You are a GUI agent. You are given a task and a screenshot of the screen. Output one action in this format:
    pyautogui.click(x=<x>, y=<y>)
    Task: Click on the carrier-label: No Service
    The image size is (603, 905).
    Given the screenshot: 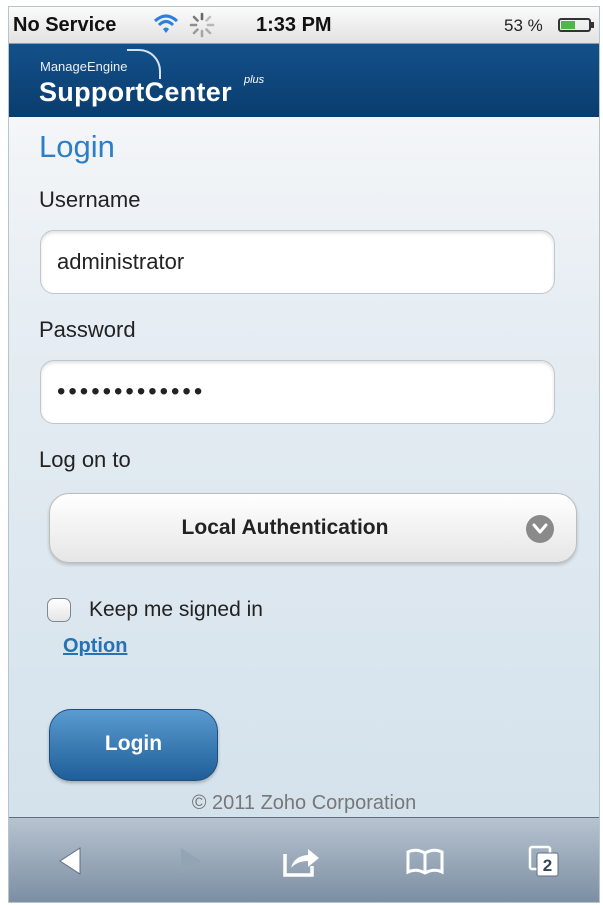 What is the action you would take?
    pyautogui.click(x=65, y=25)
    